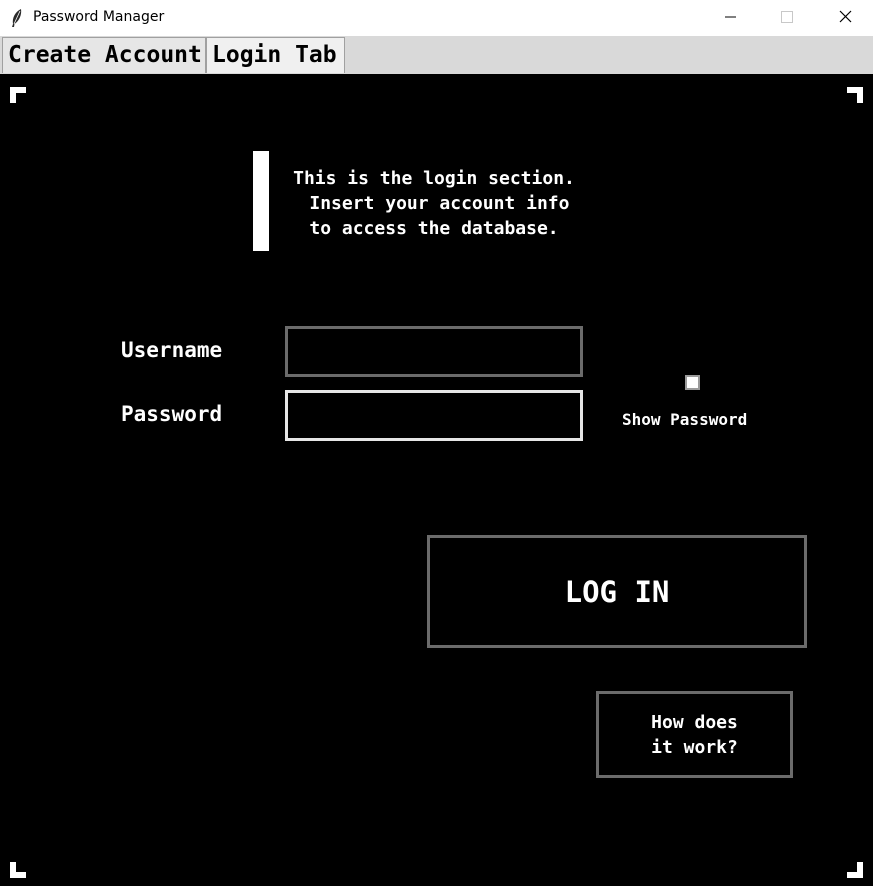 Image resolution: width=873 pixels, height=886 pixels. What do you see at coordinates (17, 18) in the screenshot?
I see `feather-icon` at bounding box center [17, 18].